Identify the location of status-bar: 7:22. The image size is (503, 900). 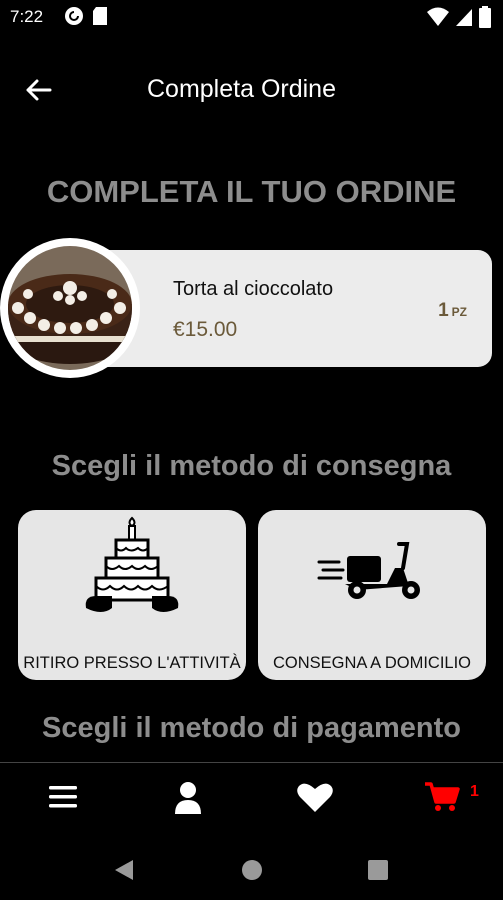
(251, 17).